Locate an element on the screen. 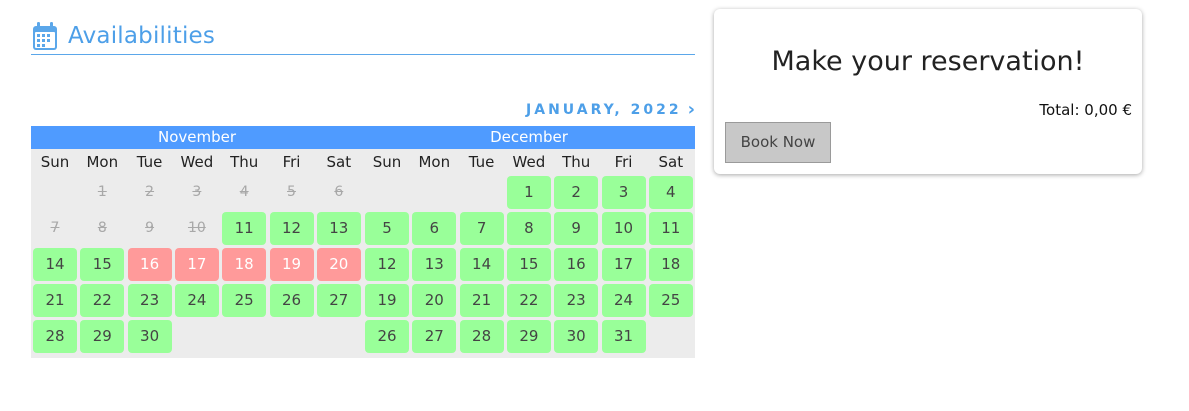 The height and width of the screenshot is (411, 1189). chevron-right-icon: › is located at coordinates (691, 109).